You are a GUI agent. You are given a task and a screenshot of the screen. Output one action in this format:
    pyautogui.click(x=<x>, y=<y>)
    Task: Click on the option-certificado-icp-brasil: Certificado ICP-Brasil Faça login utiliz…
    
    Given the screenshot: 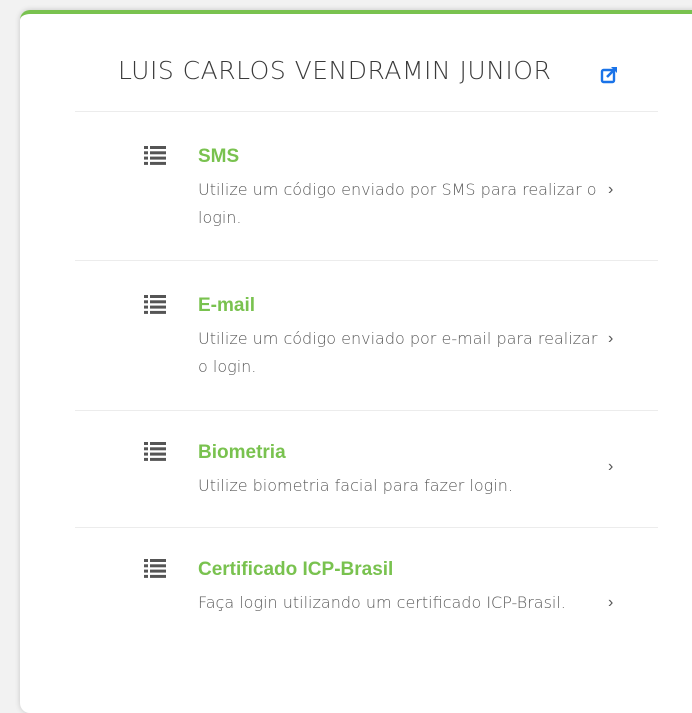 What is the action you would take?
    pyautogui.click(x=366, y=615)
    